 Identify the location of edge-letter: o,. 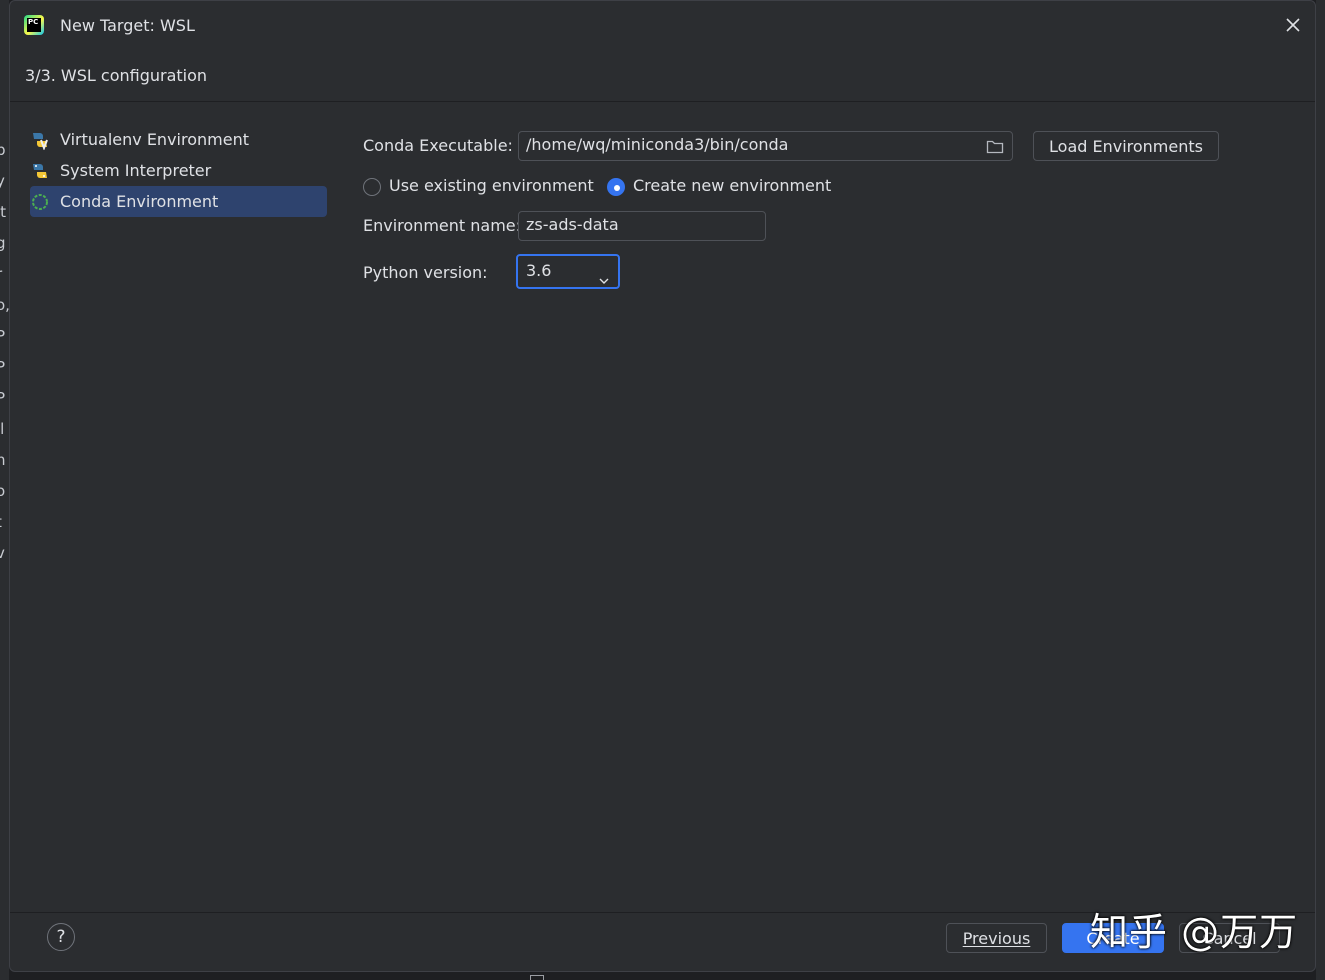
(4, 305).